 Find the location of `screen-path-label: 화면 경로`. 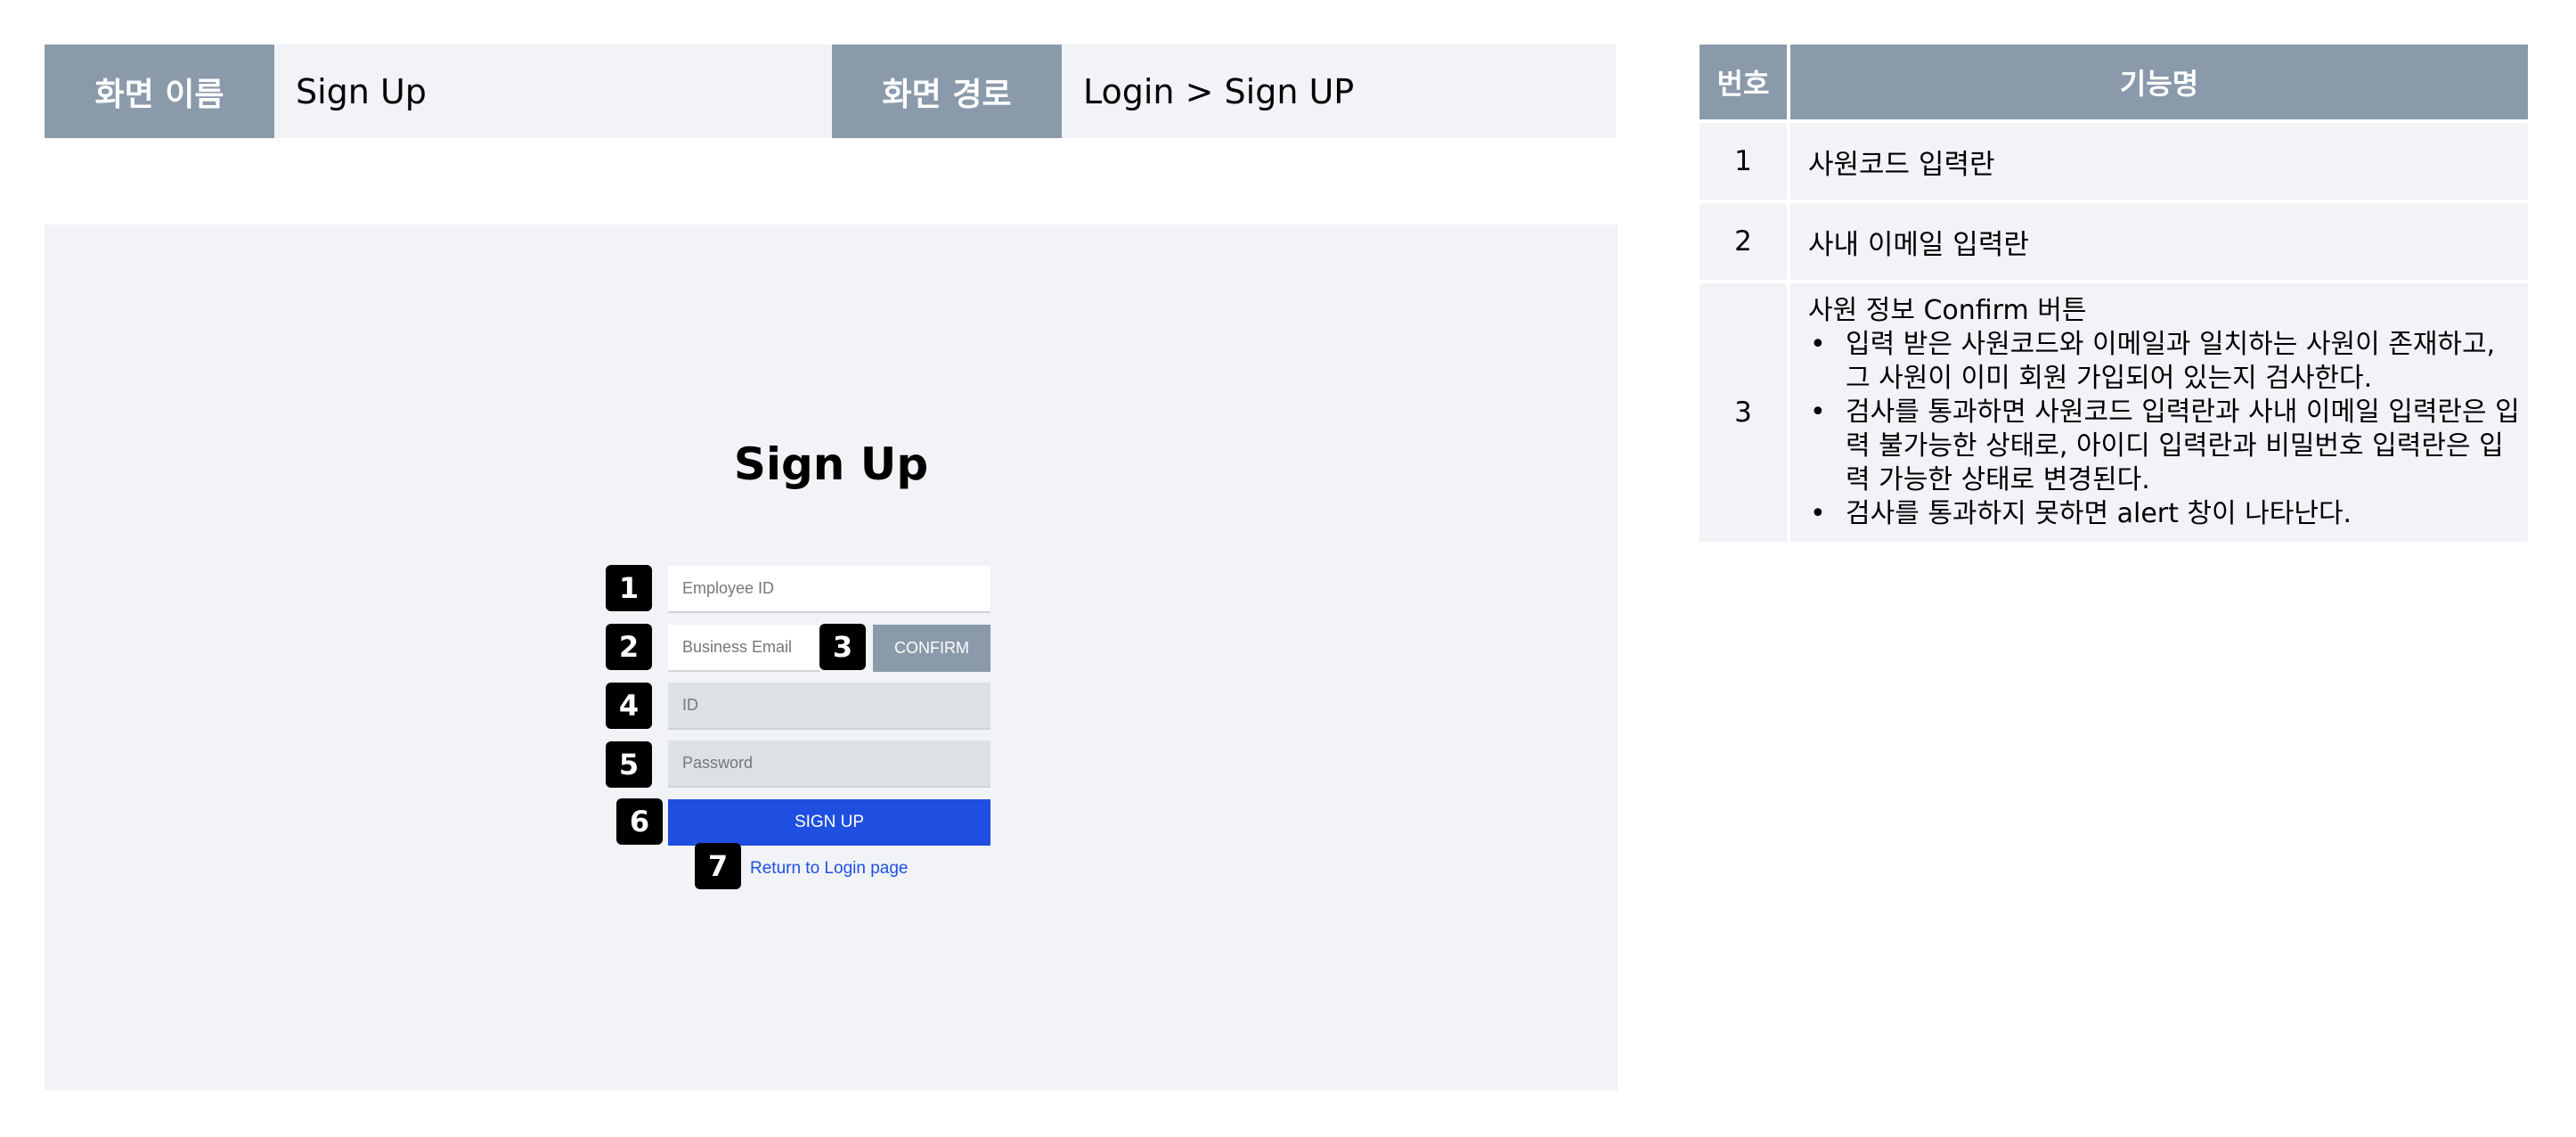

screen-path-label: 화면 경로 is located at coordinates (947, 91).